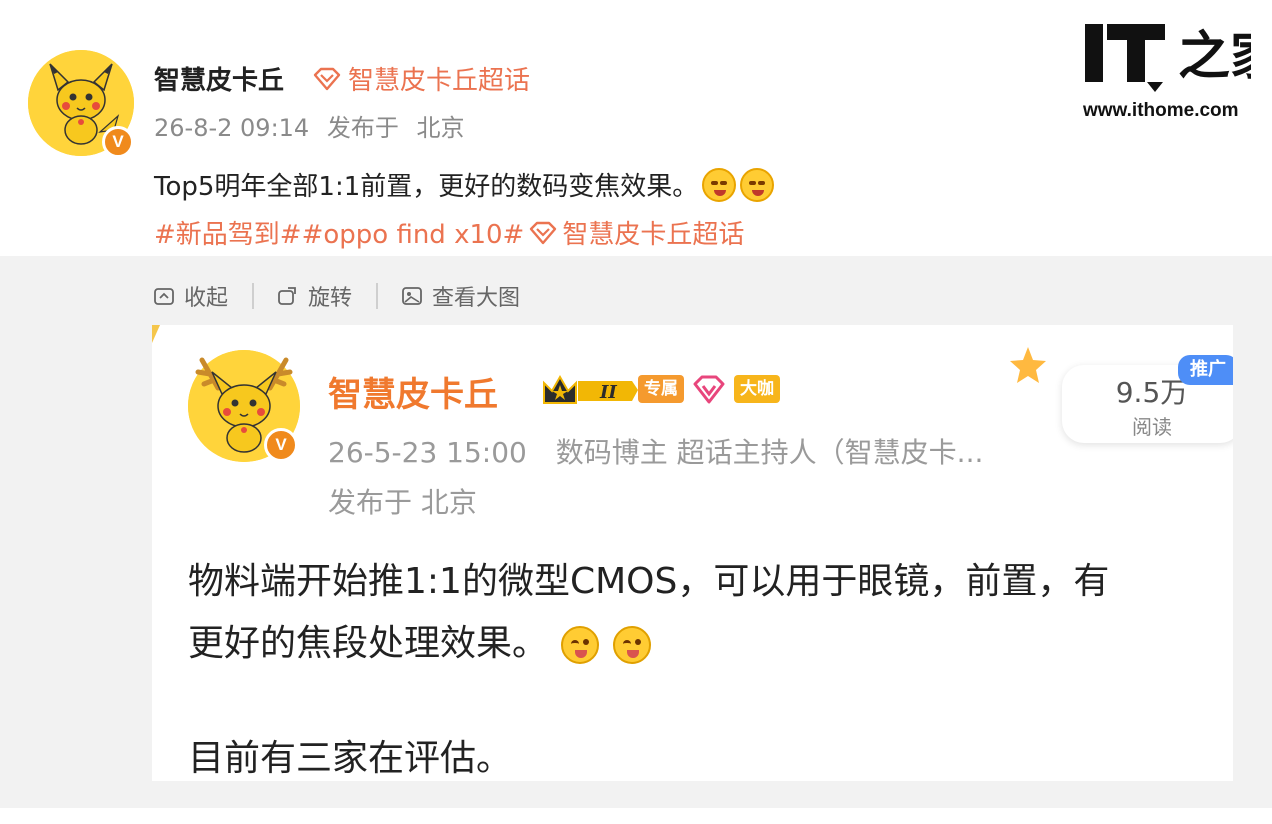  What do you see at coordinates (362, 128) in the screenshot?
I see `location-prefix: 发布于` at bounding box center [362, 128].